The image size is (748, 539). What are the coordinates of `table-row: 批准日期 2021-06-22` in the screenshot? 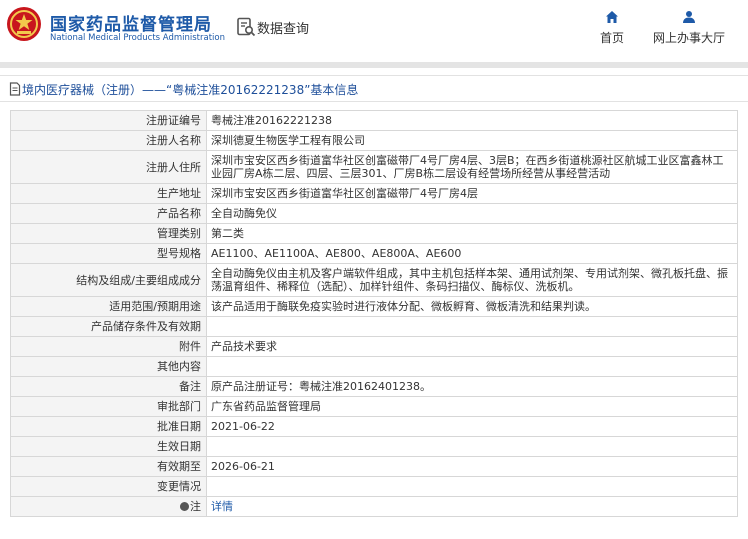 It's located at (374, 426).